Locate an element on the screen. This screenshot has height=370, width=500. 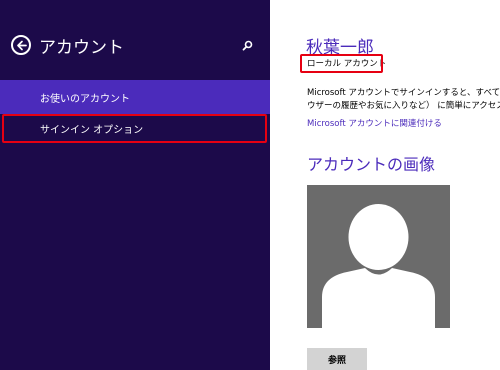
account-picture-heading: アカウントの画像 is located at coordinates (371, 164).